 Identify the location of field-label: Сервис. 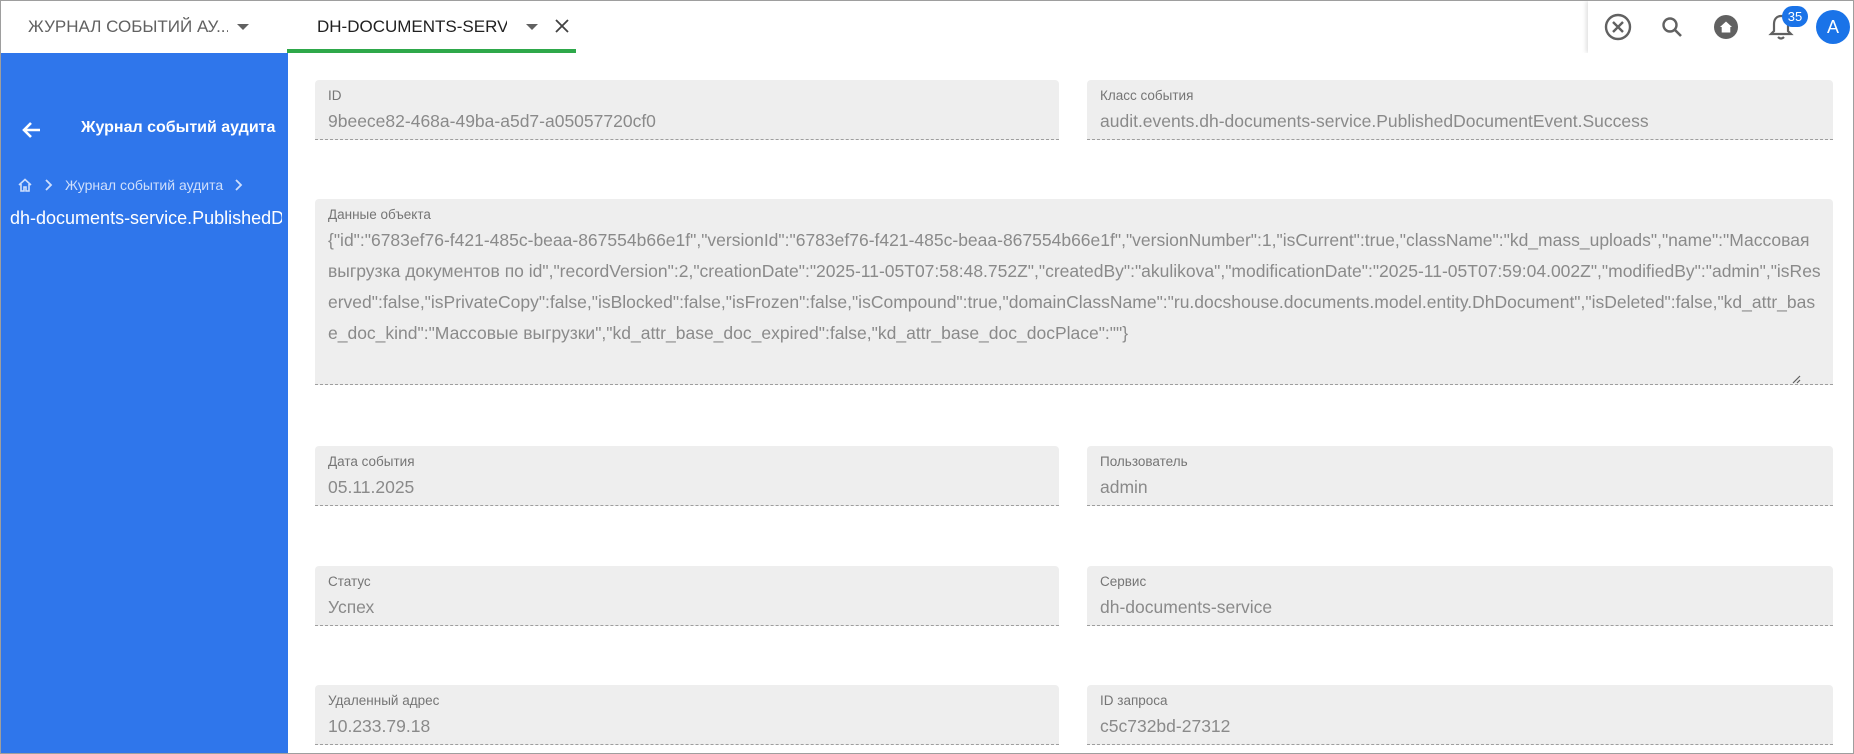
(1123, 581).